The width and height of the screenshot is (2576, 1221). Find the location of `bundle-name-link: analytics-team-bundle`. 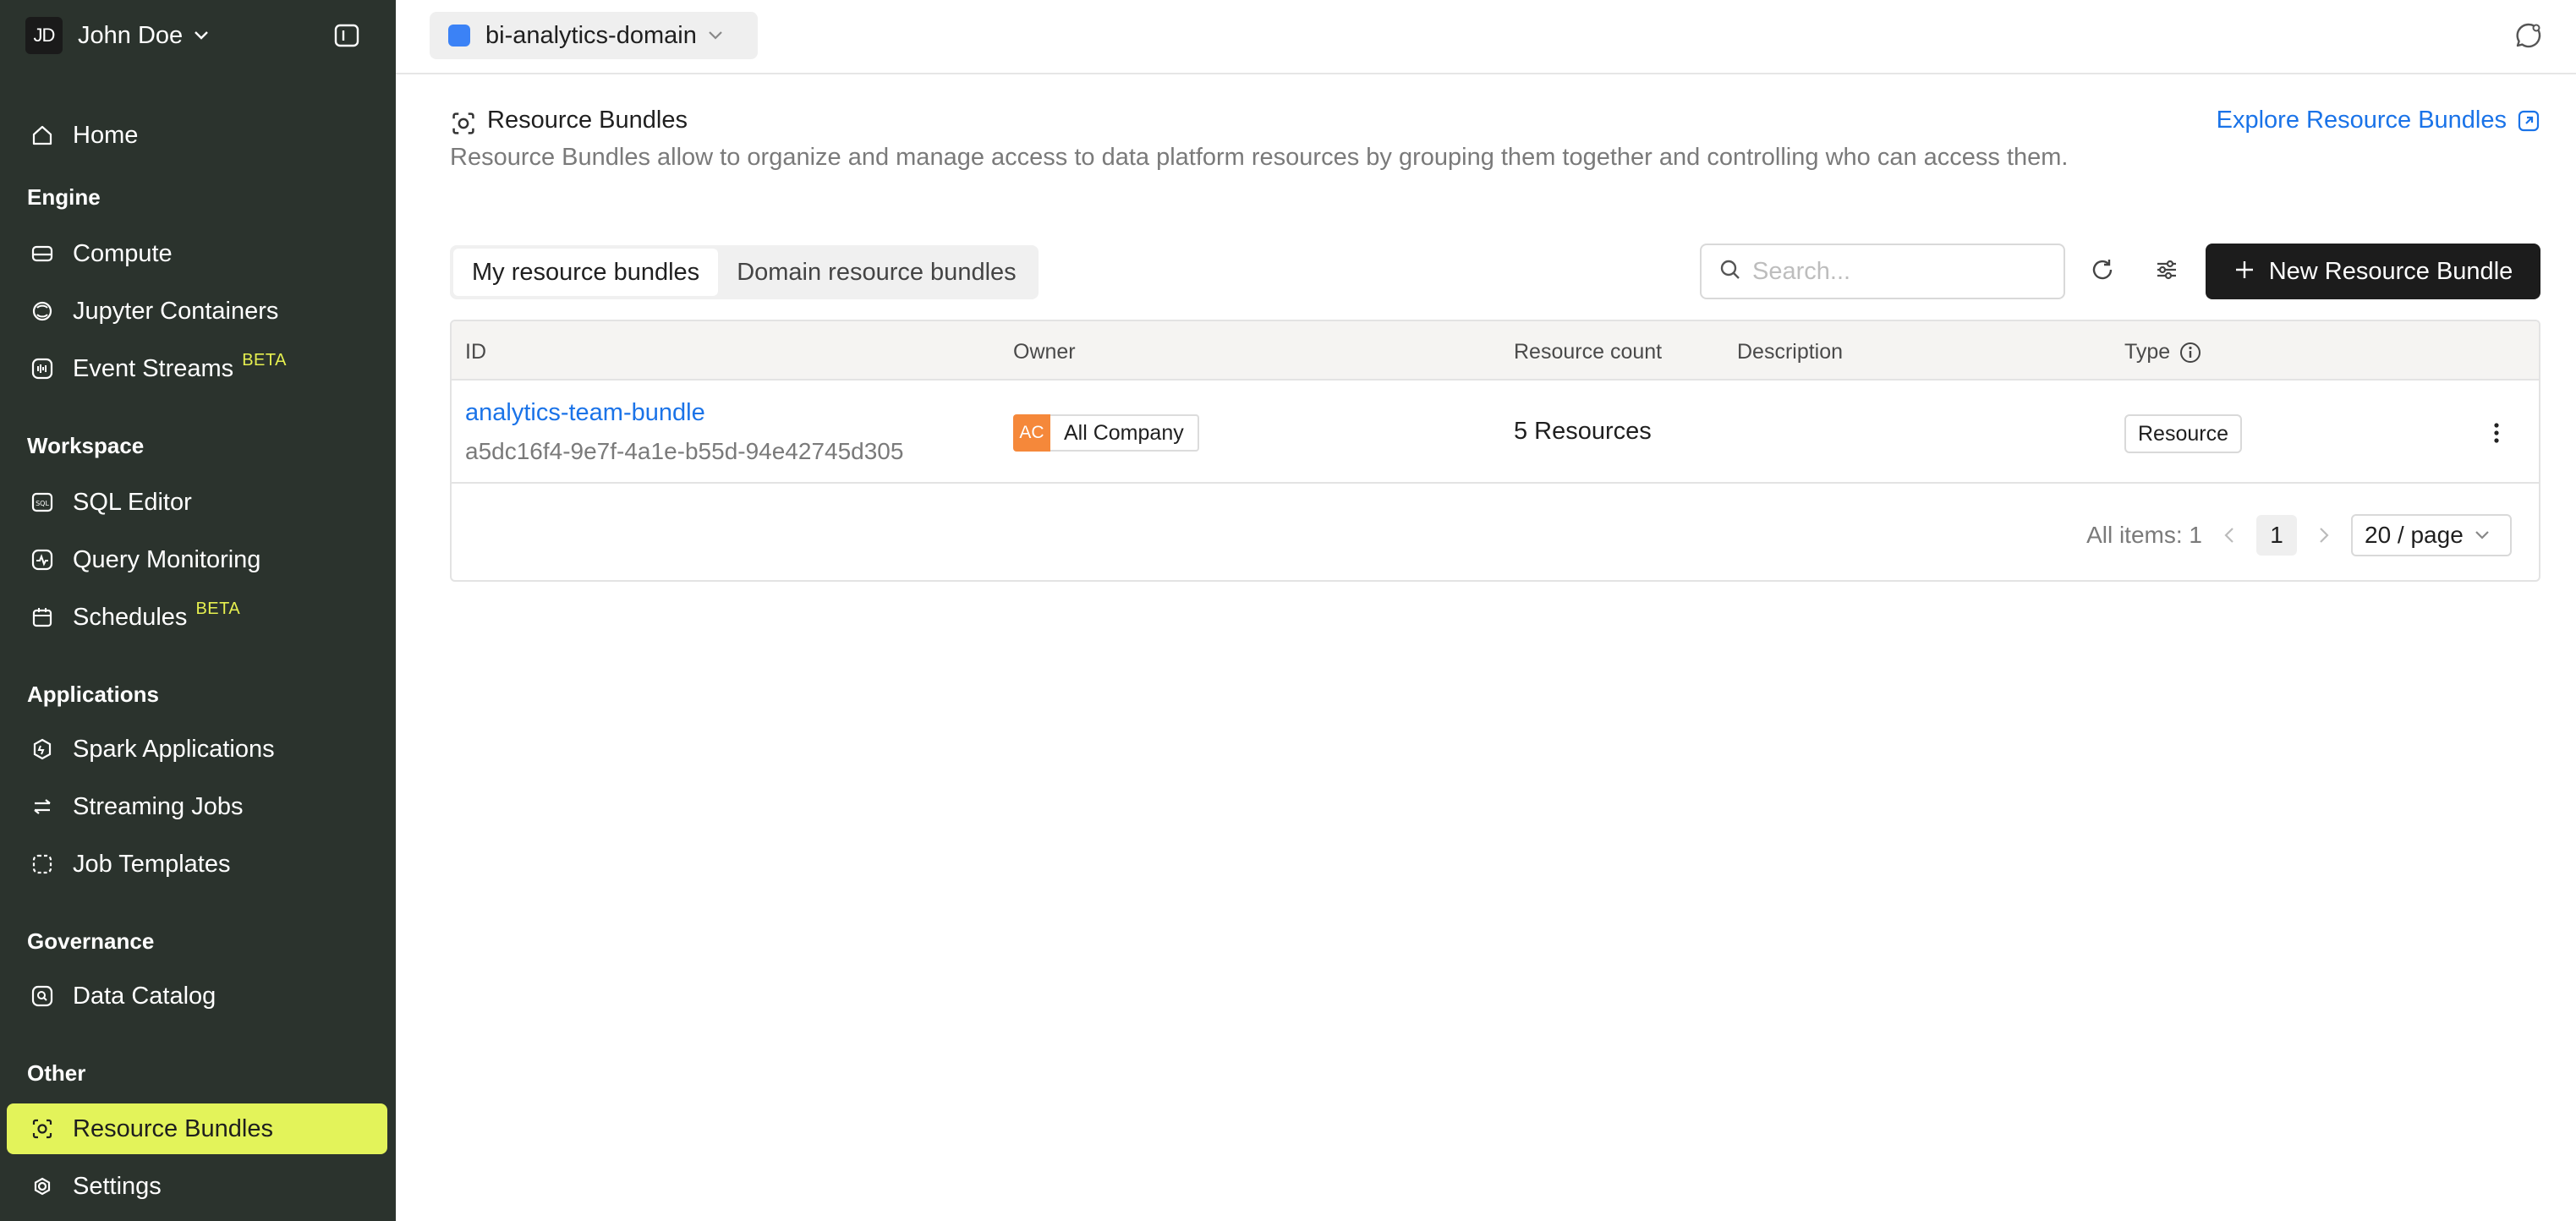

bundle-name-link: analytics-team-bundle is located at coordinates (585, 413).